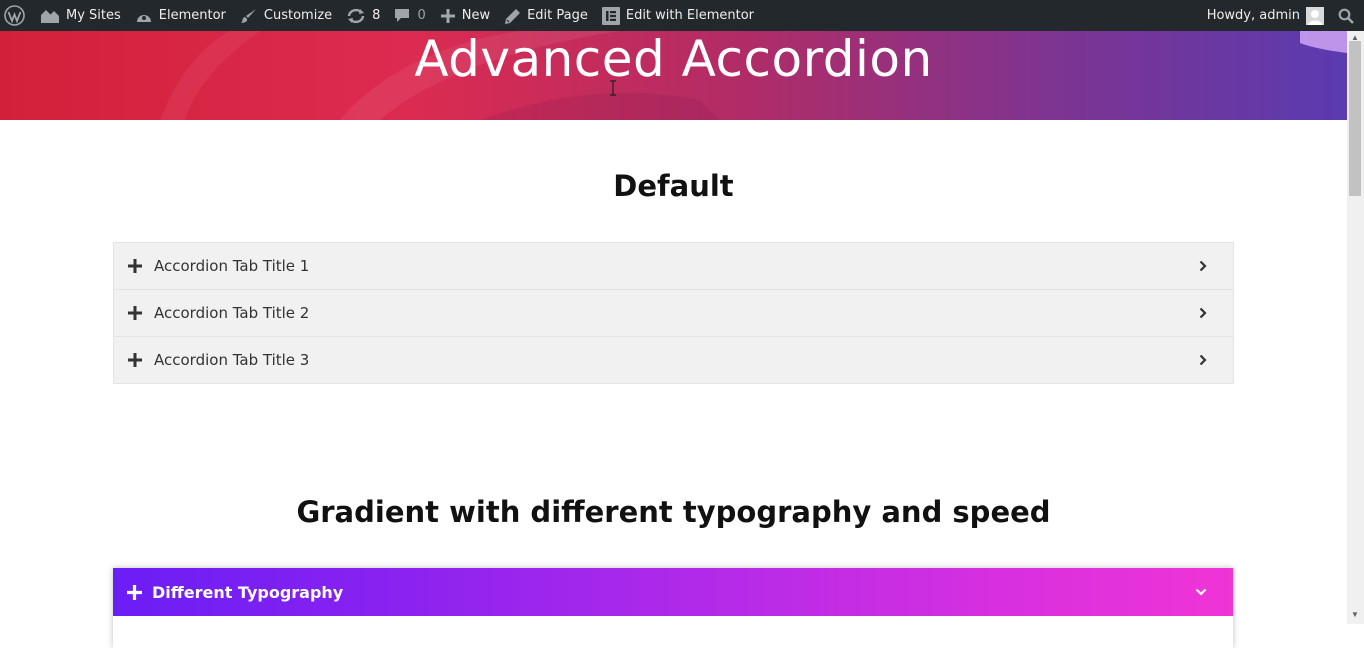  What do you see at coordinates (1201, 592) in the screenshot?
I see `chevron-down-icon` at bounding box center [1201, 592].